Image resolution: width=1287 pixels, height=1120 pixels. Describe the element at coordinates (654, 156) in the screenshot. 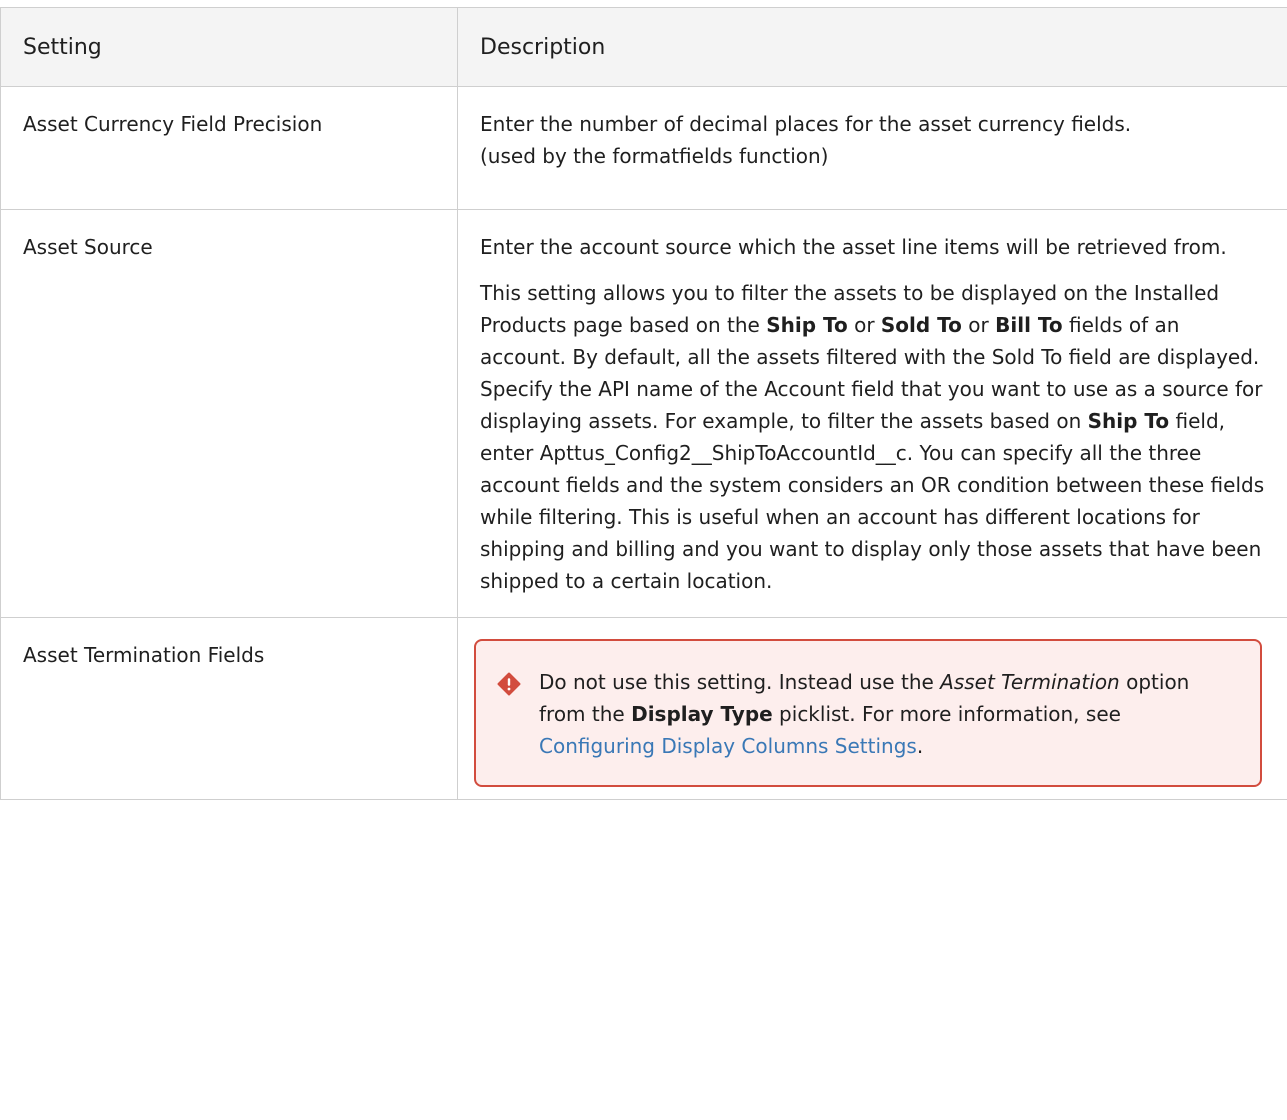

I see `description-note: (used by the formatfields function)` at that location.